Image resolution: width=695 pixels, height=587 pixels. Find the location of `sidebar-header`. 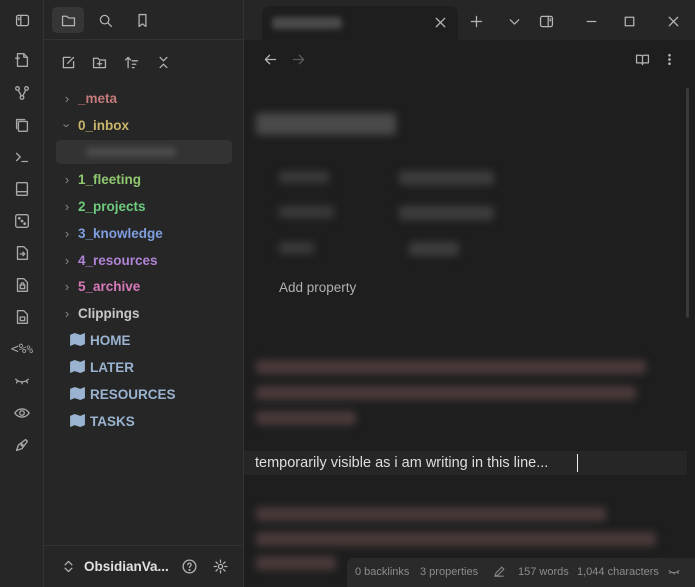

sidebar-header is located at coordinates (129, 20).